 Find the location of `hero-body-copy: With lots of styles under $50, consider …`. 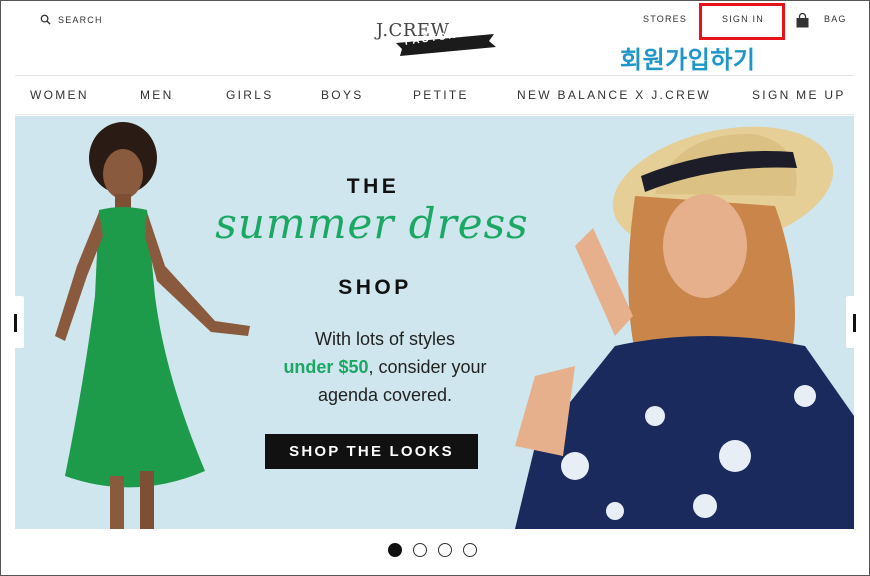

hero-body-copy: With lots of styles under $50, consider … is located at coordinates (385, 367).